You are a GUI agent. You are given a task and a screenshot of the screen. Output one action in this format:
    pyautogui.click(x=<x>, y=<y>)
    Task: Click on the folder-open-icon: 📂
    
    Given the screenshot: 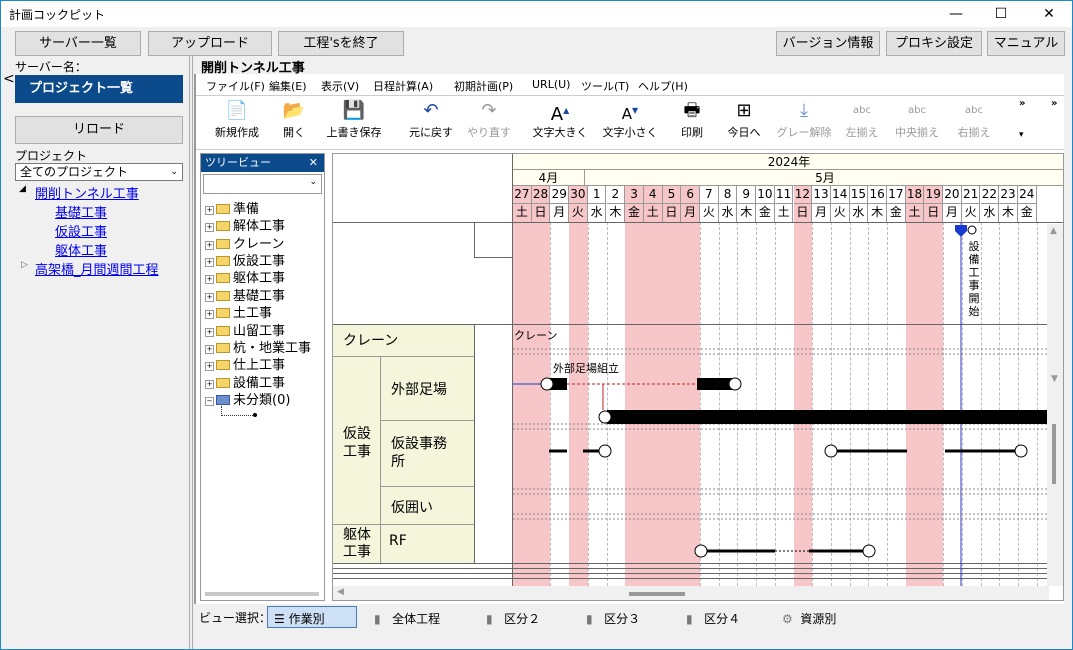 What is the action you would take?
    pyautogui.click(x=294, y=110)
    